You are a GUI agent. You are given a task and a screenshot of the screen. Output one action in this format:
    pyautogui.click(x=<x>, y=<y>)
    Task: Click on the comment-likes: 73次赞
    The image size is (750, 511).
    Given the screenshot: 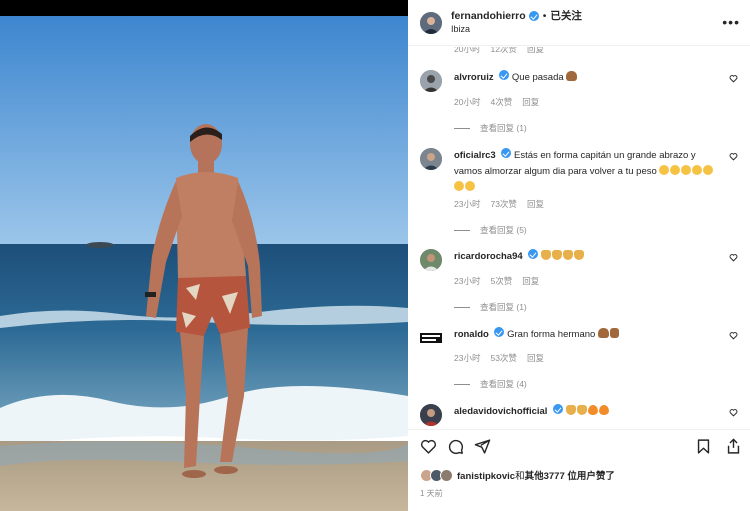 What is the action you would take?
    pyautogui.click(x=503, y=204)
    